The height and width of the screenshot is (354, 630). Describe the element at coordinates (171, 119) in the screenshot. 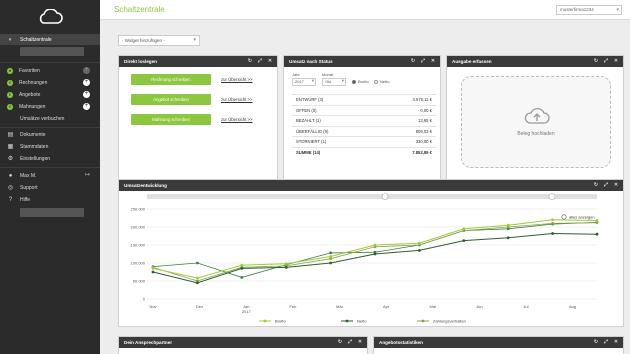

I see `write-reminder-button: Mahnung schreiben` at that location.